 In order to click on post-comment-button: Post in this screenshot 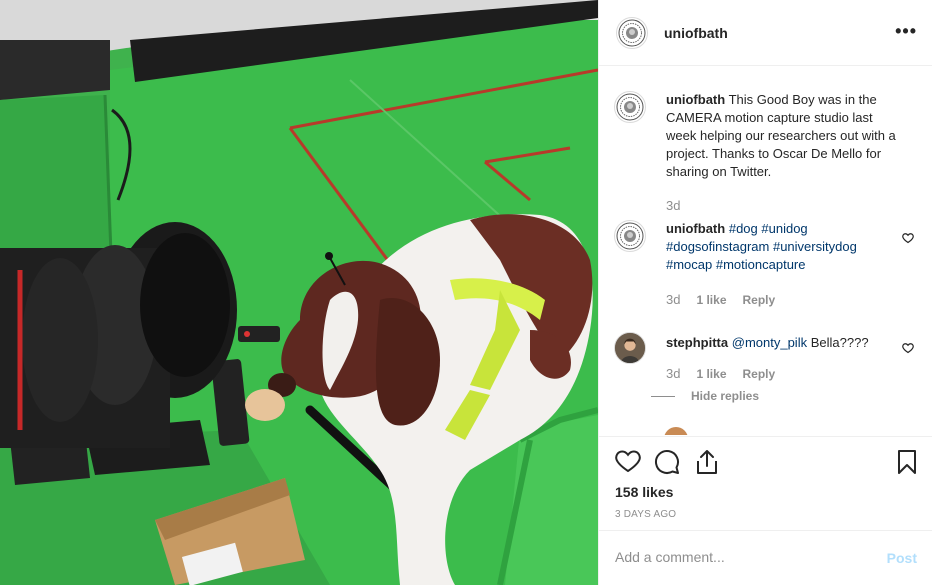, I will do `click(902, 558)`.